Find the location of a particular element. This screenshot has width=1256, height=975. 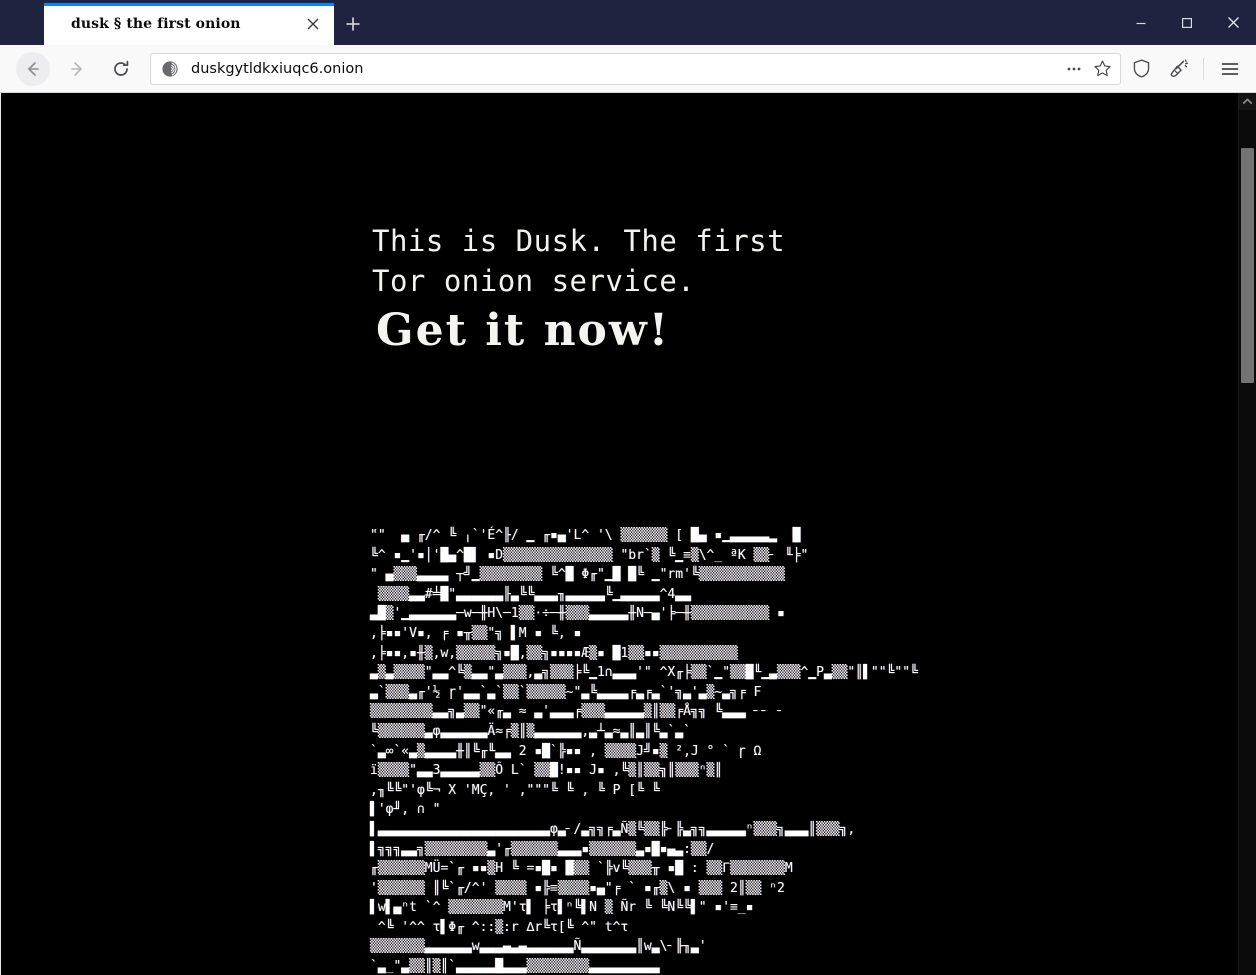

new-tab-button is located at coordinates (353, 24).